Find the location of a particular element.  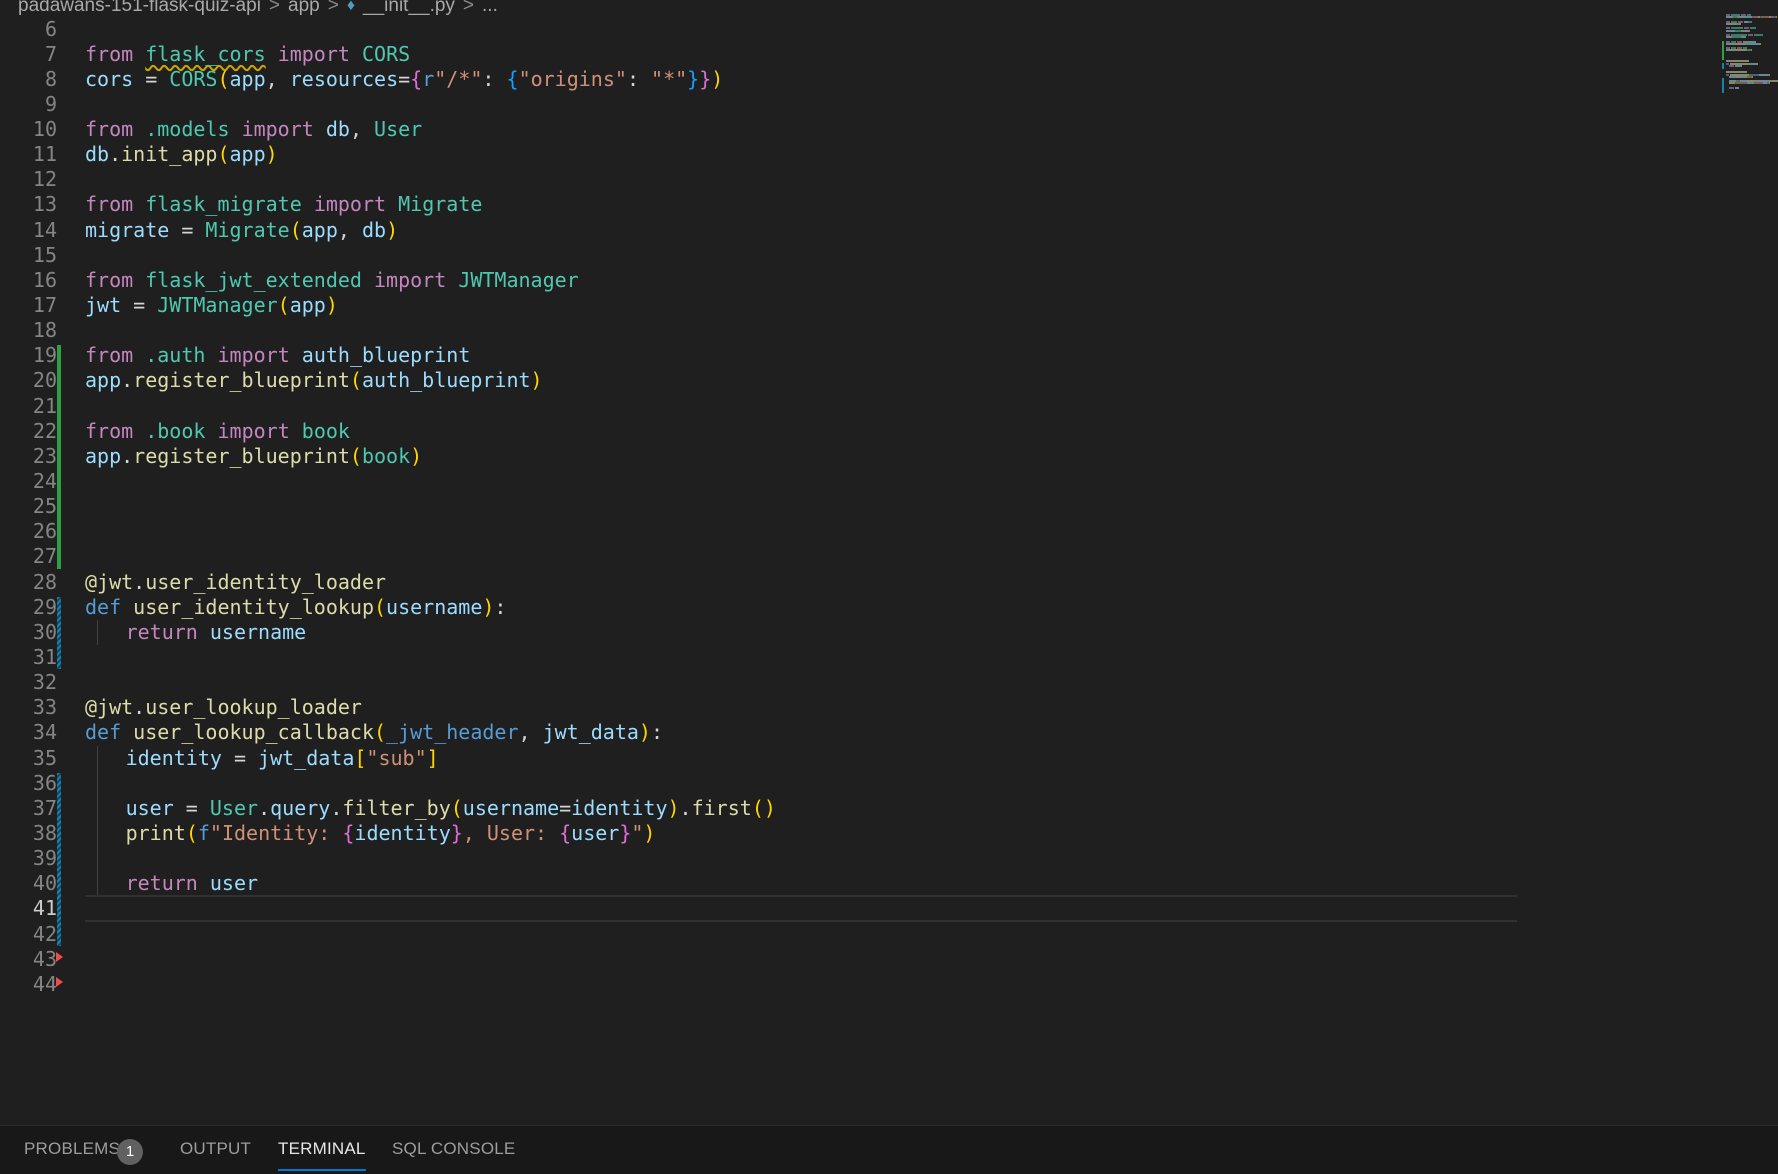

panel-tab-bar: PROBLEMS 1 OUTPUT TERMINAL SQL CONSOLE is located at coordinates (889, 1149).